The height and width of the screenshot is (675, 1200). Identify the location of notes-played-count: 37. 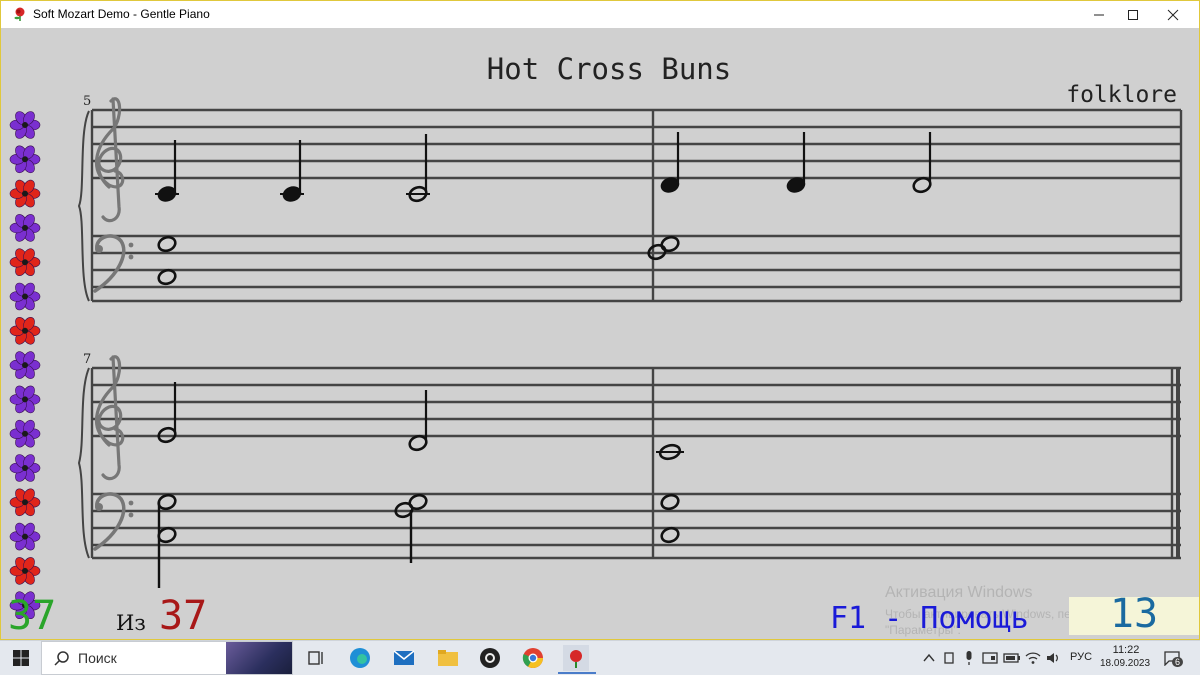
(32, 616).